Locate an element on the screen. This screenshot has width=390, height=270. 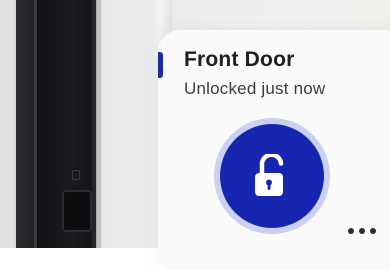
lock-status-text: Unlocked just now is located at coordinates (255, 88).